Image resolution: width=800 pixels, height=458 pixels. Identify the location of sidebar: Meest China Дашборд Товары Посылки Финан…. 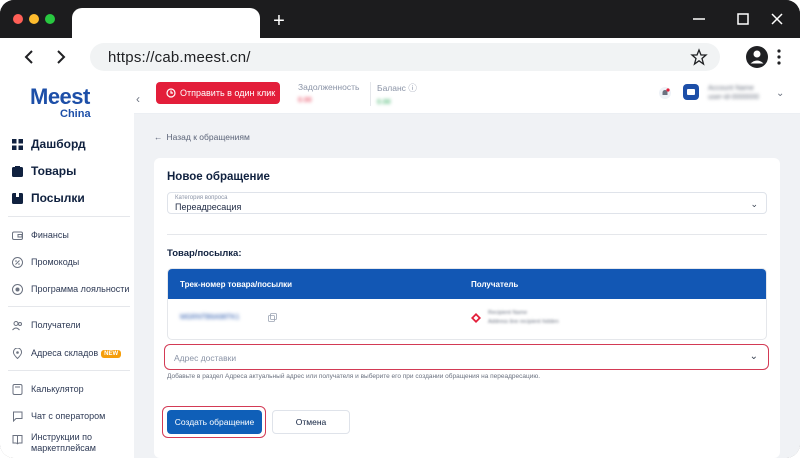
(67, 267).